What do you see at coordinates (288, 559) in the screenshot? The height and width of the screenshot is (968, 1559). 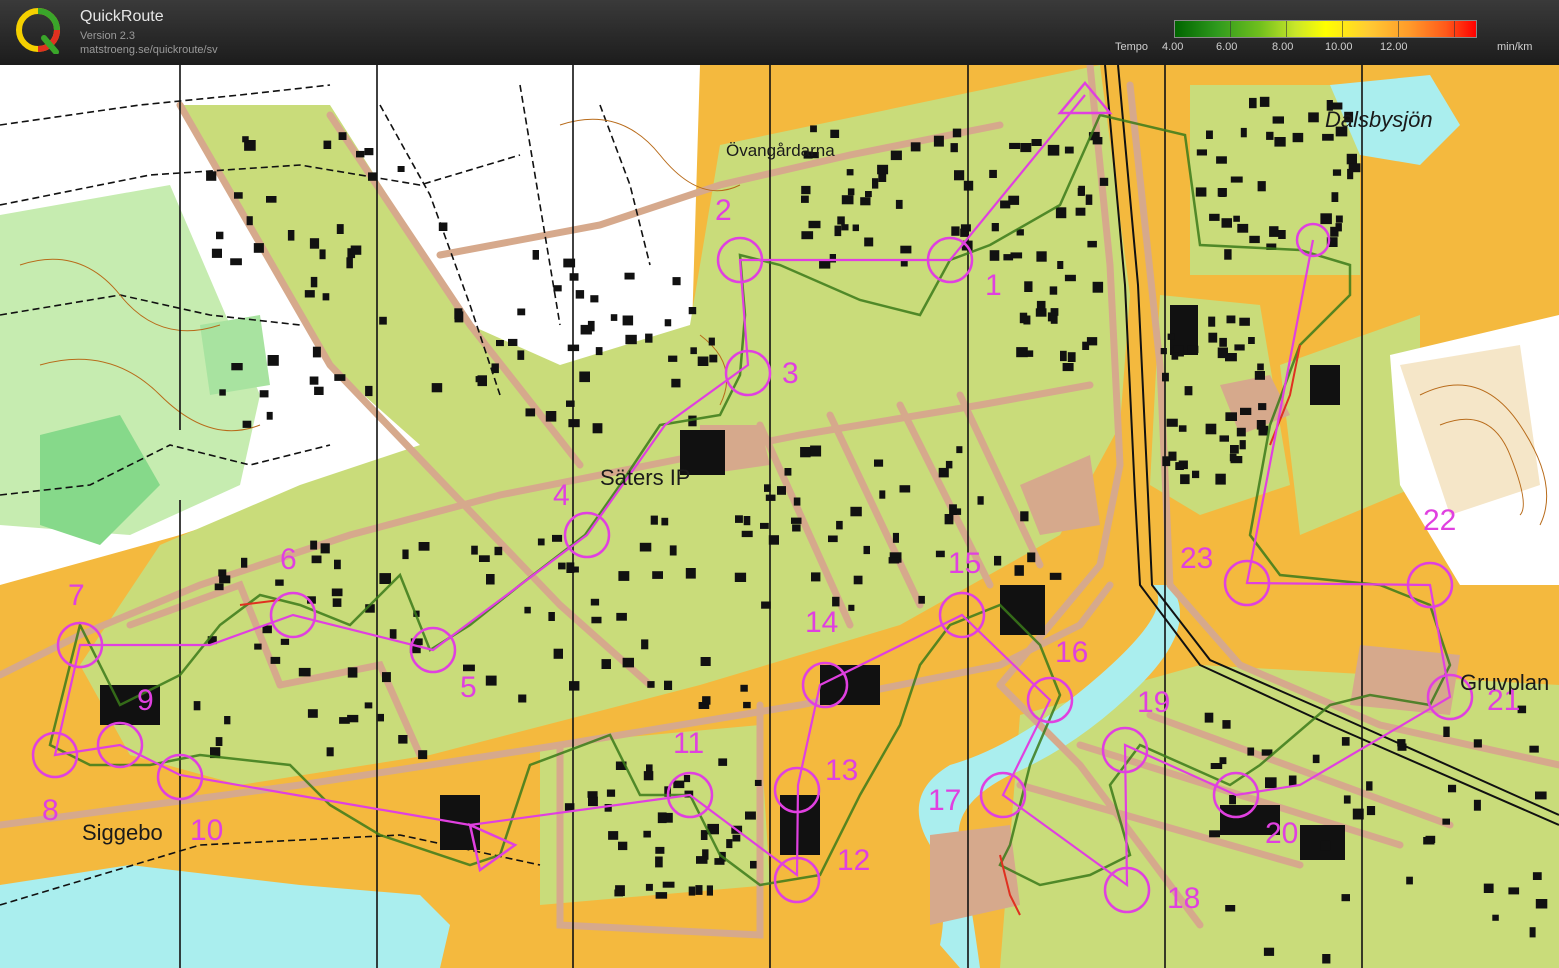 I see `control-number-6: 6` at bounding box center [288, 559].